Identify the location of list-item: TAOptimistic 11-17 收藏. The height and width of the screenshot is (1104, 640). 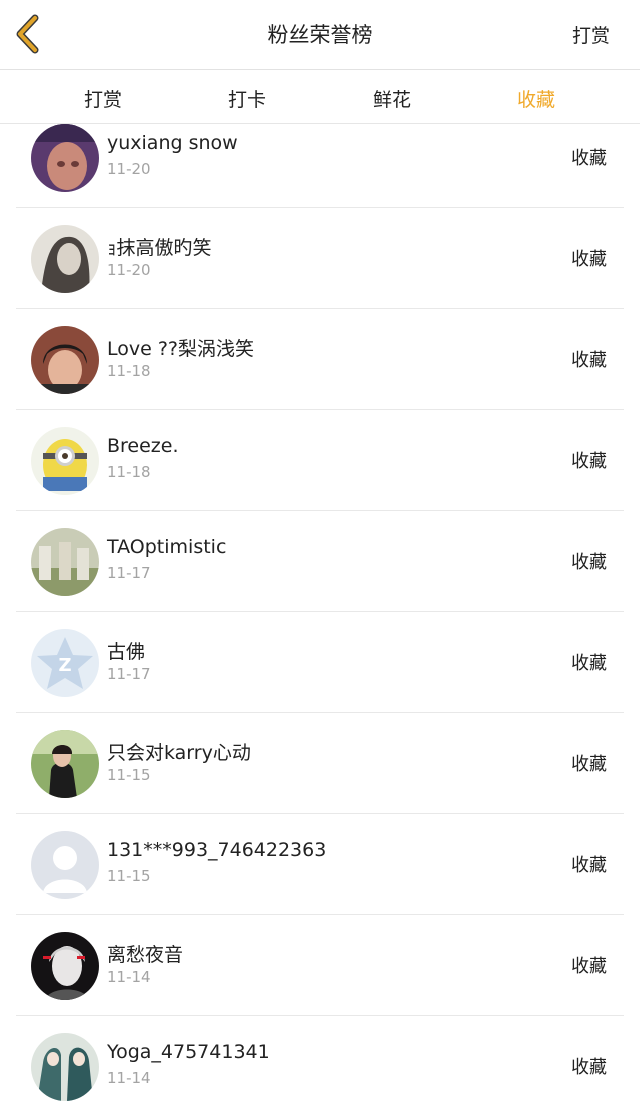
(320, 561).